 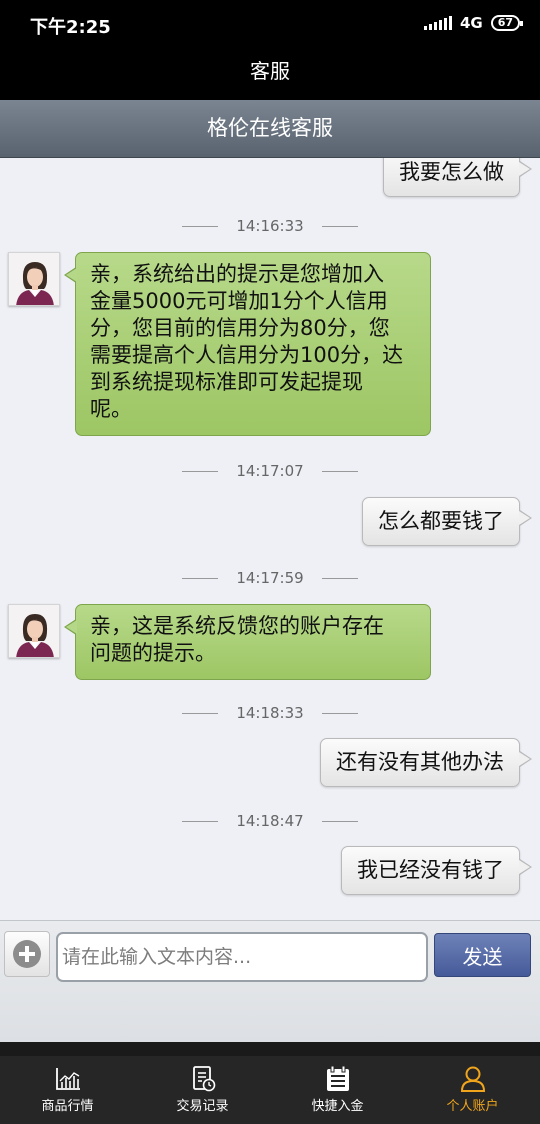 I want to click on status-right: 4G 67, so click(x=473, y=23).